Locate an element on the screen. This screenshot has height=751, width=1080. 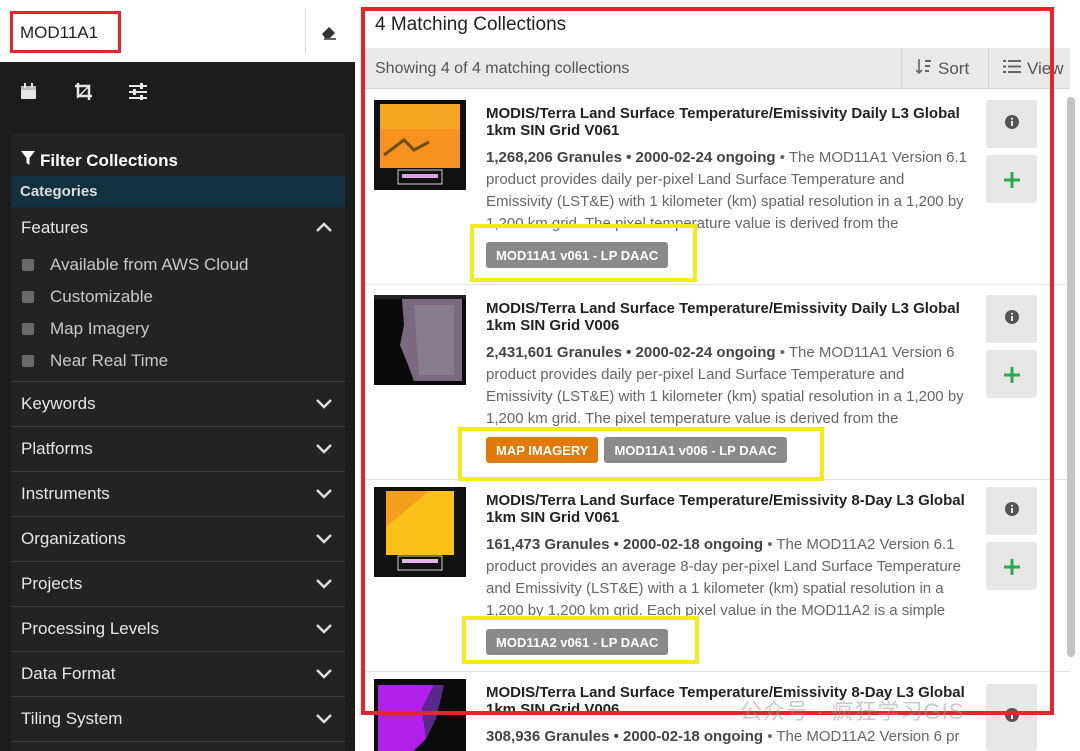
facet-label: Tiling System is located at coordinates (72, 718).